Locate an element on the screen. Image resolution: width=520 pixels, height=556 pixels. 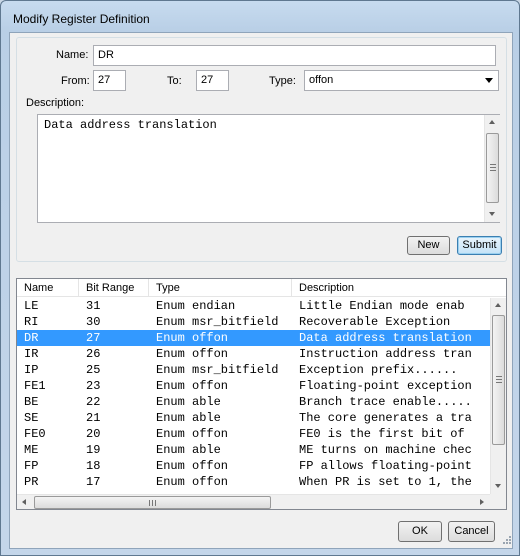
cancel-button: Cancel is located at coordinates (471, 531).